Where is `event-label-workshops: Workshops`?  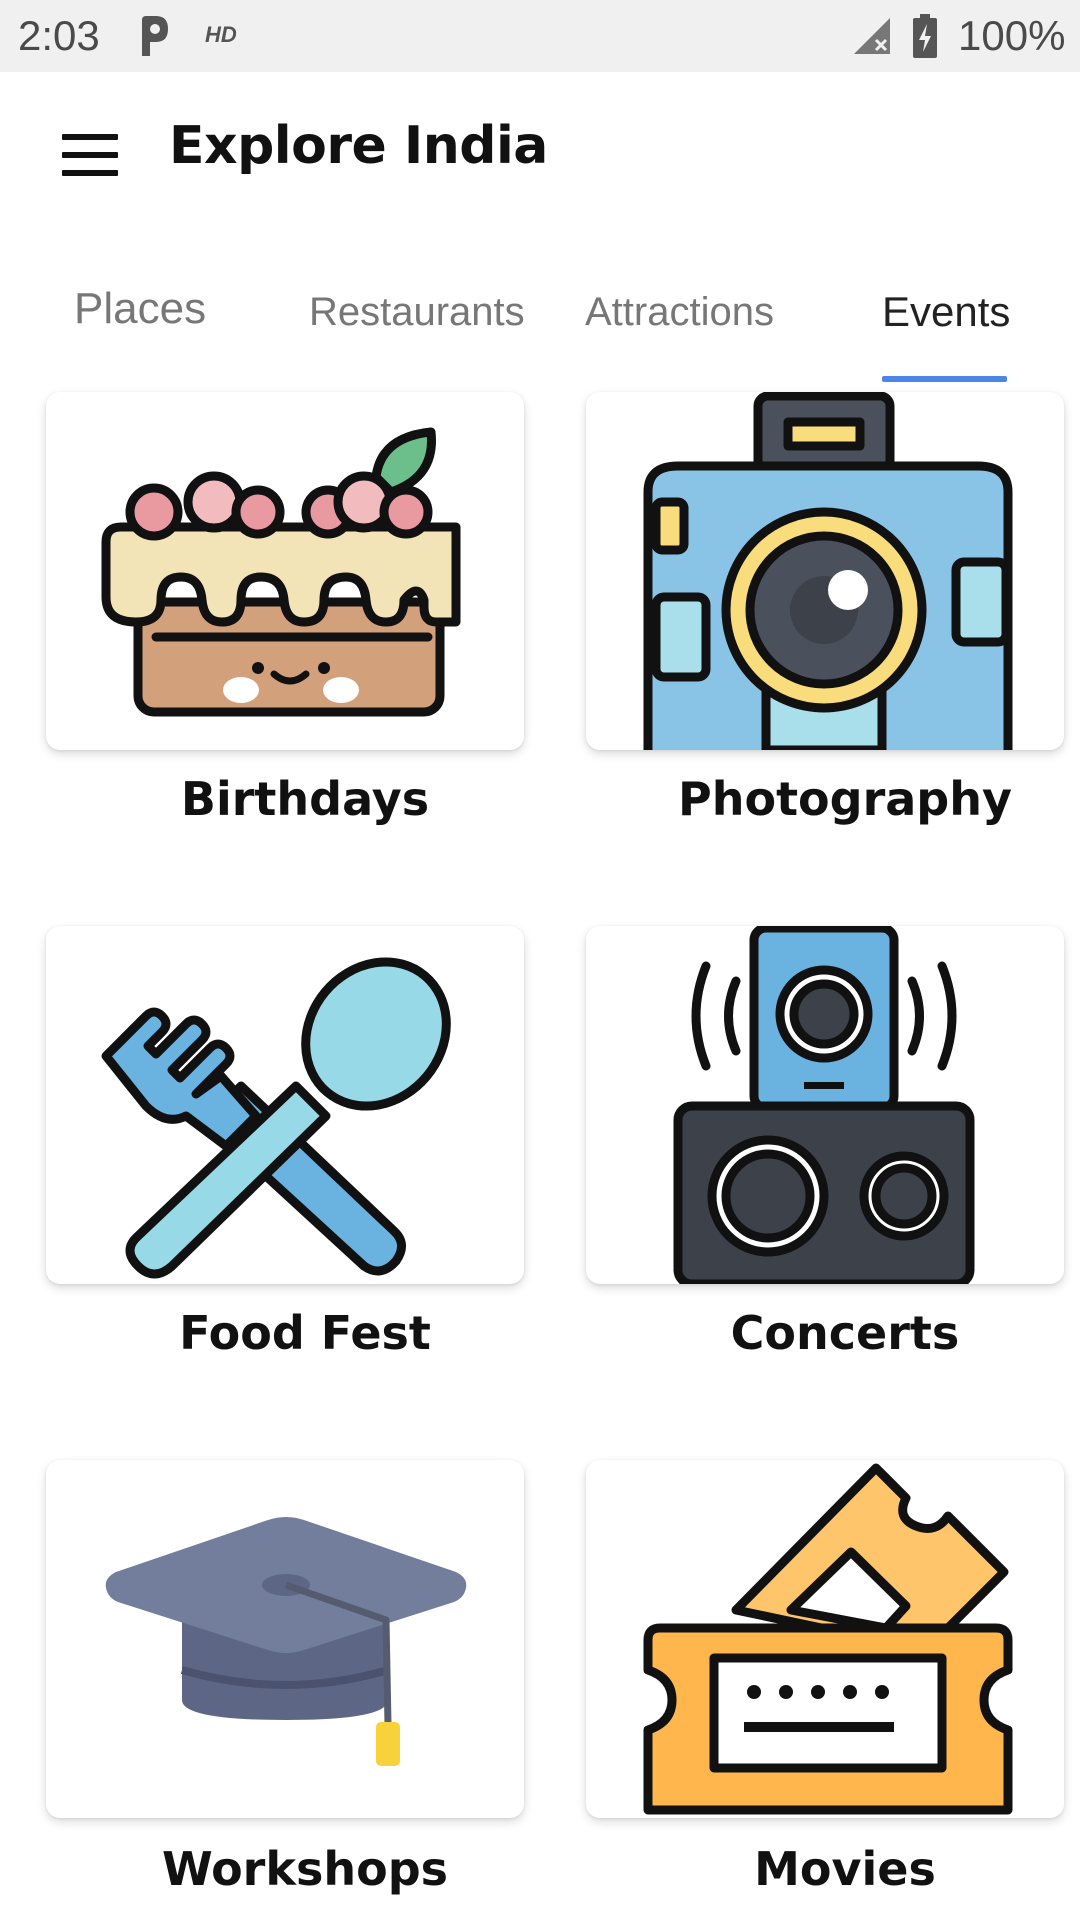 event-label-workshops: Workshops is located at coordinates (305, 1869).